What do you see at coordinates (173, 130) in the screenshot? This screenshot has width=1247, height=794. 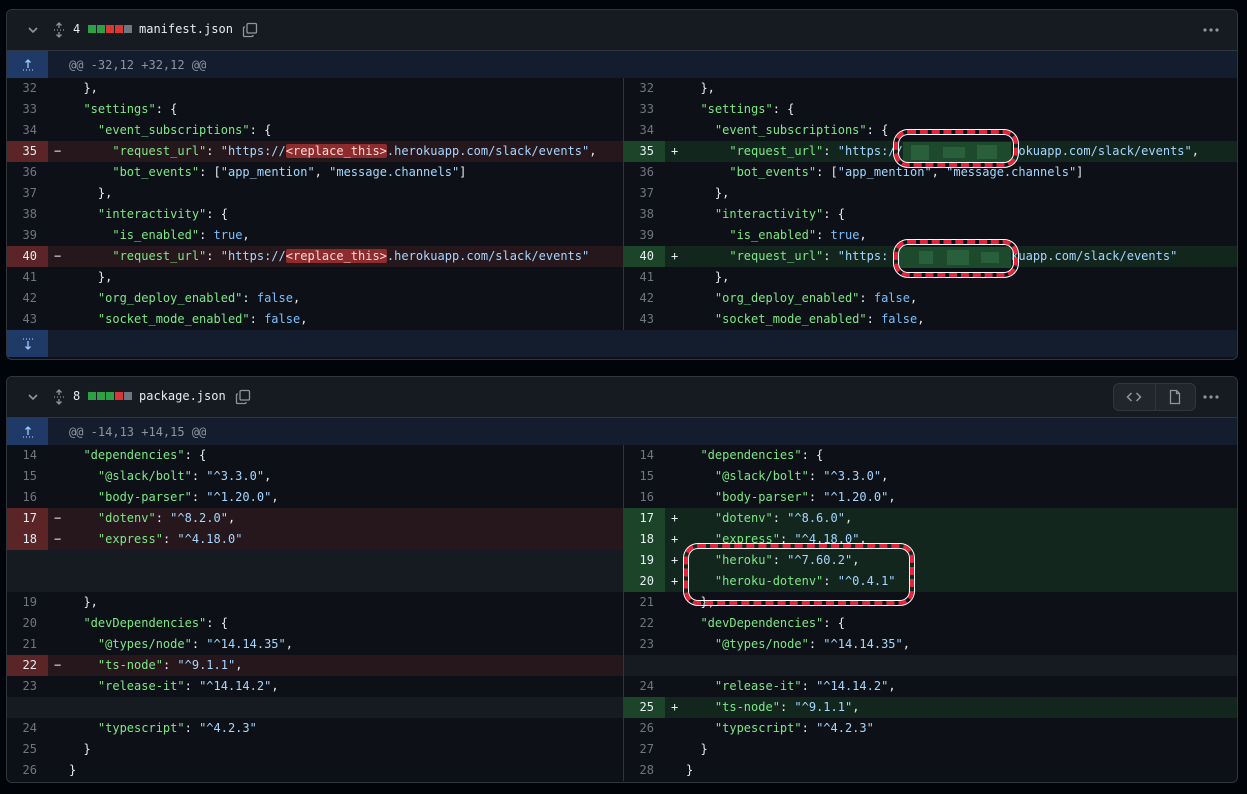 I see `code-token: "event_subscriptions"` at bounding box center [173, 130].